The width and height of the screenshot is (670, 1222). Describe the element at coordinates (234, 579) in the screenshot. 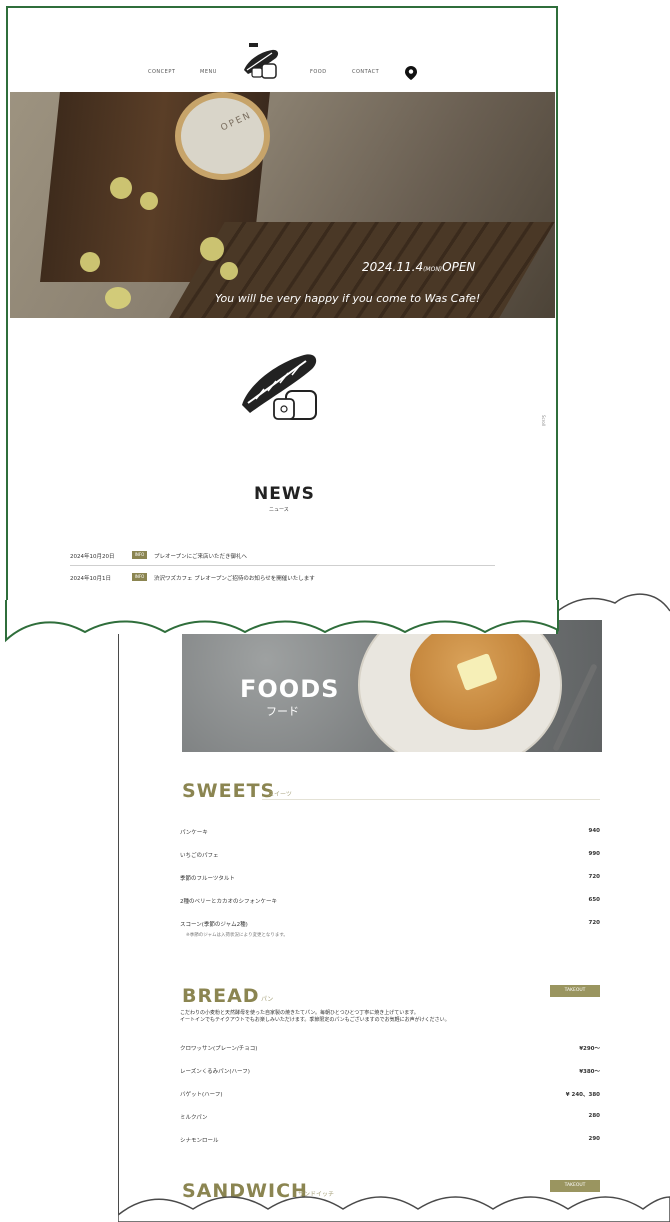

I see `news-text: 渋沢ワズカフェ プレオープンご招待のお知らせを開催いたします` at that location.